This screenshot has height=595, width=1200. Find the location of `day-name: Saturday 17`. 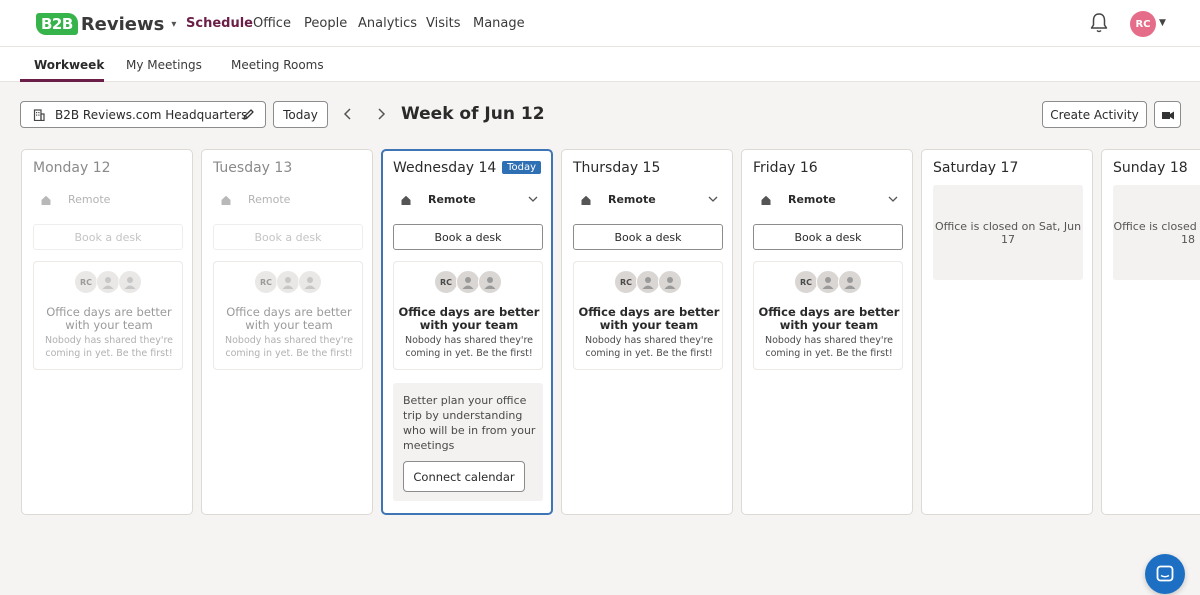

day-name: Saturday 17 is located at coordinates (976, 168).